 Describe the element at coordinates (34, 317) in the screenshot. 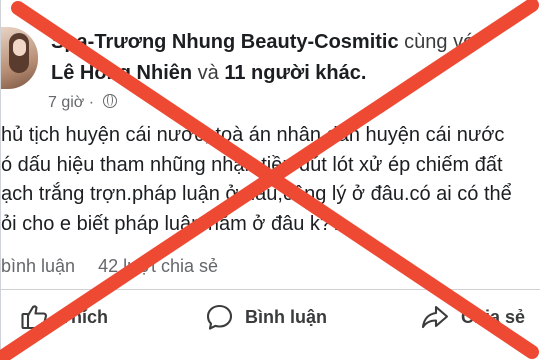

I see `like-icon` at that location.